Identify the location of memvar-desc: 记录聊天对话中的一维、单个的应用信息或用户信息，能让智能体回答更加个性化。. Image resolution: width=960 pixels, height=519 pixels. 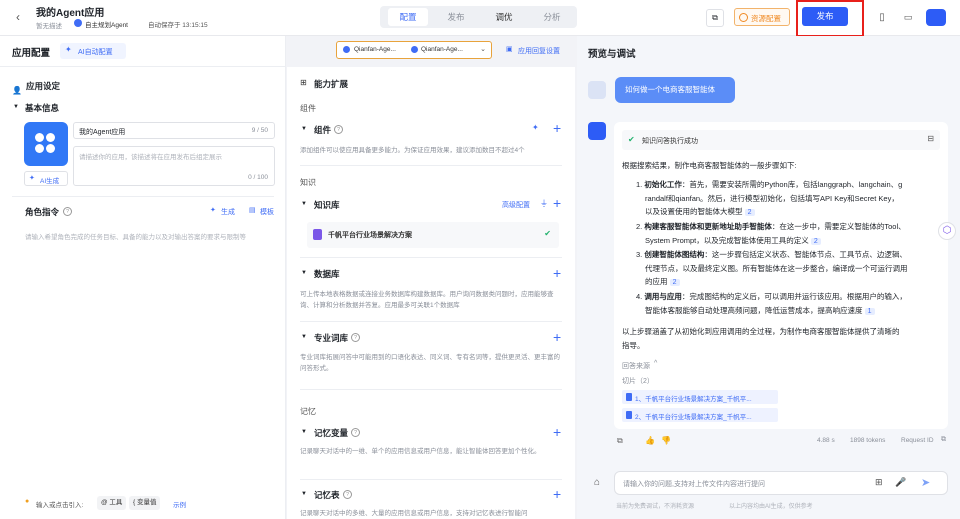
(420, 451).